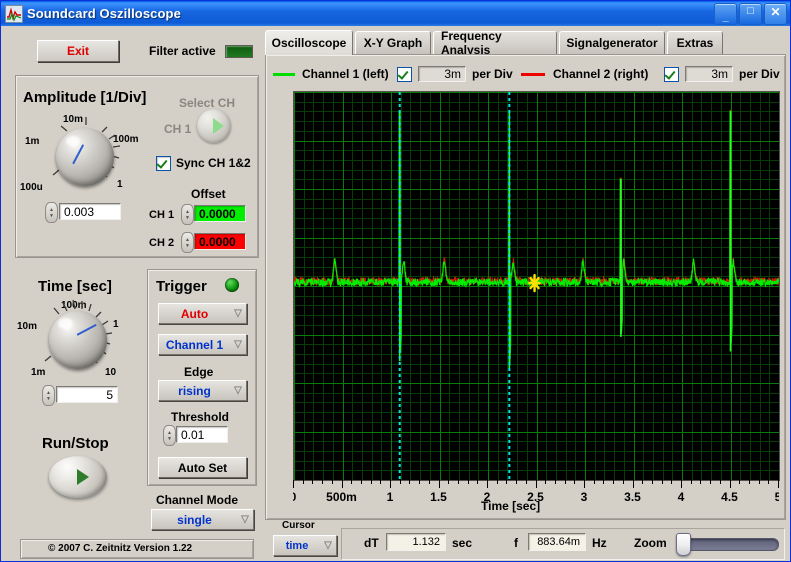 The height and width of the screenshot is (562, 791). I want to click on edge-label: Edge, so click(199, 372).